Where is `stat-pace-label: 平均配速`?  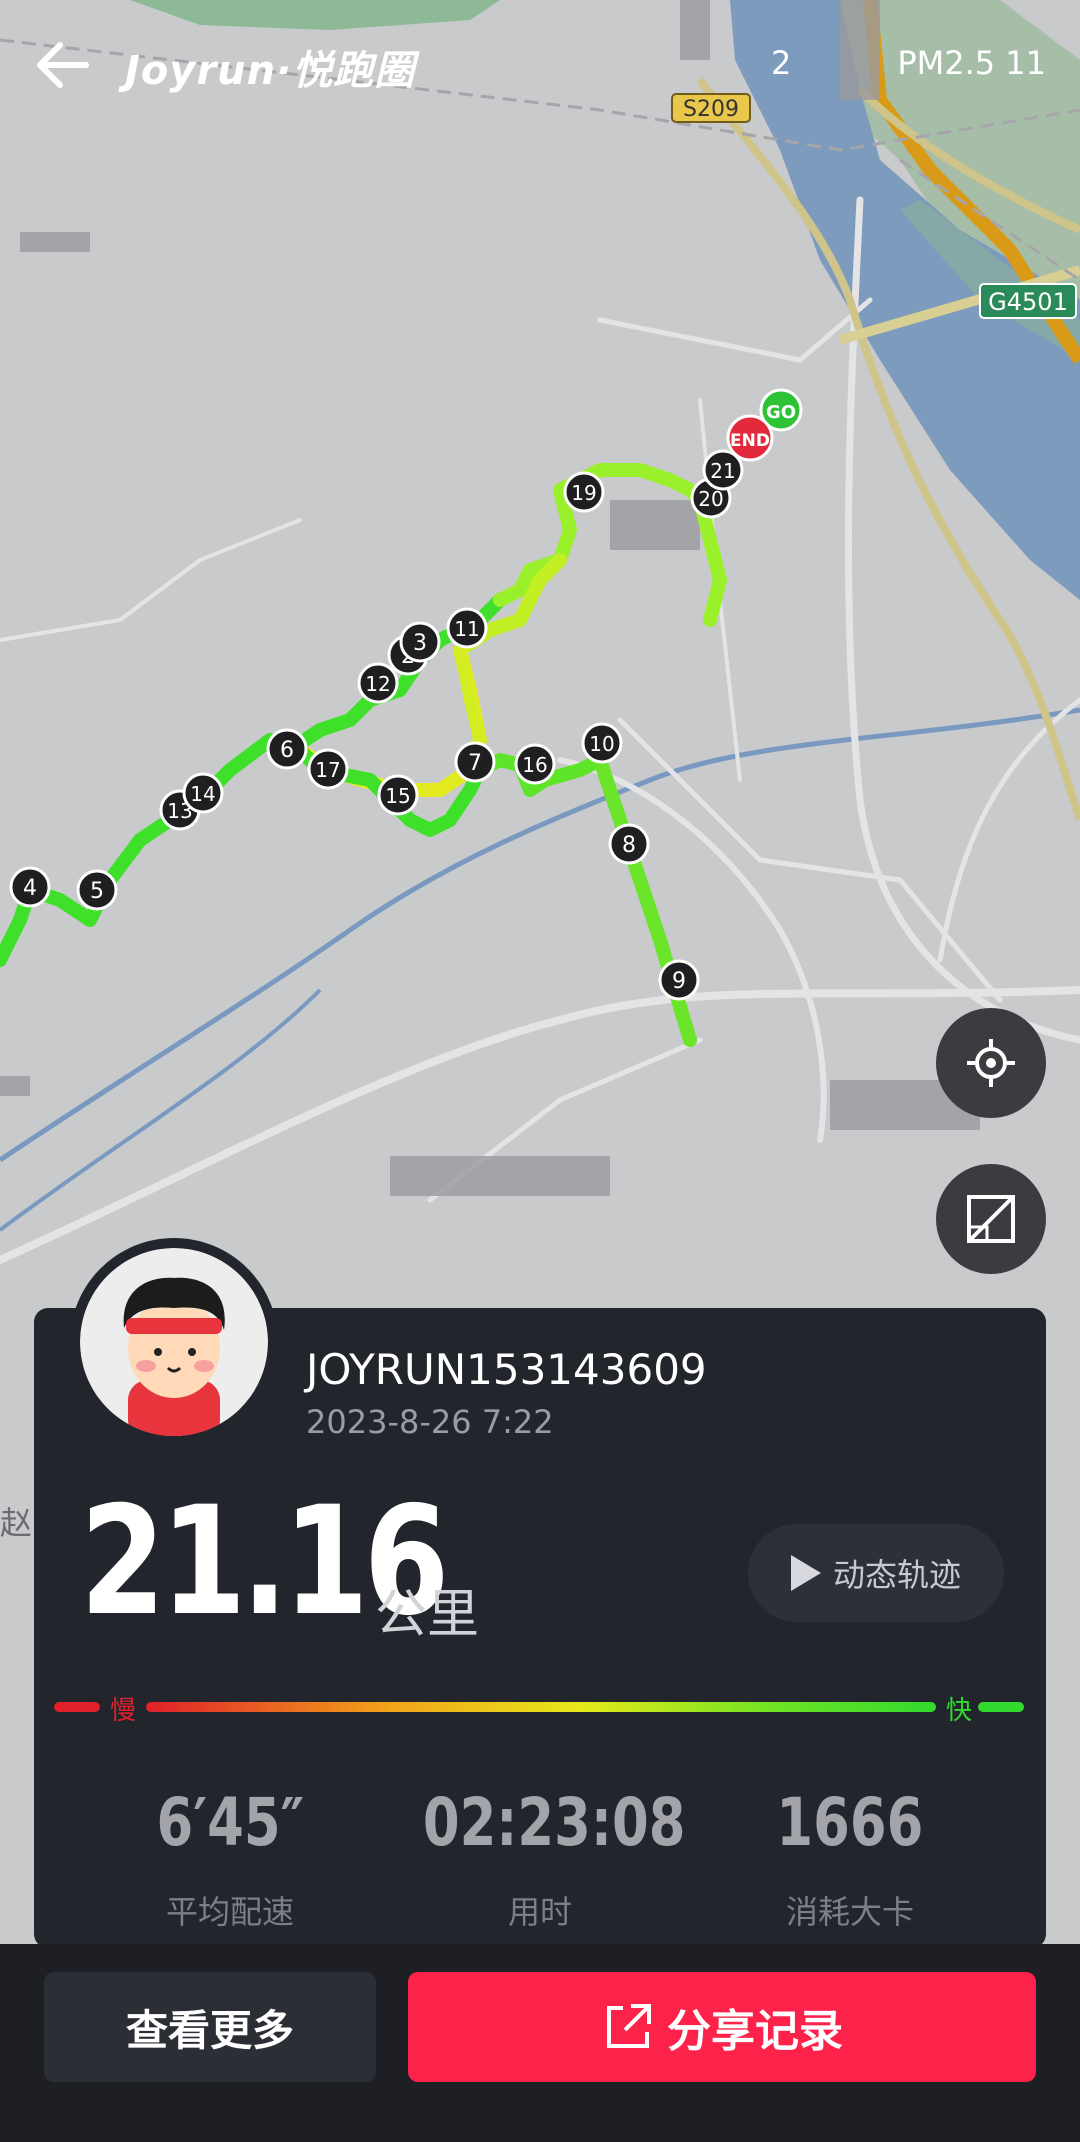 stat-pace-label: 平均配速 is located at coordinates (229, 1912).